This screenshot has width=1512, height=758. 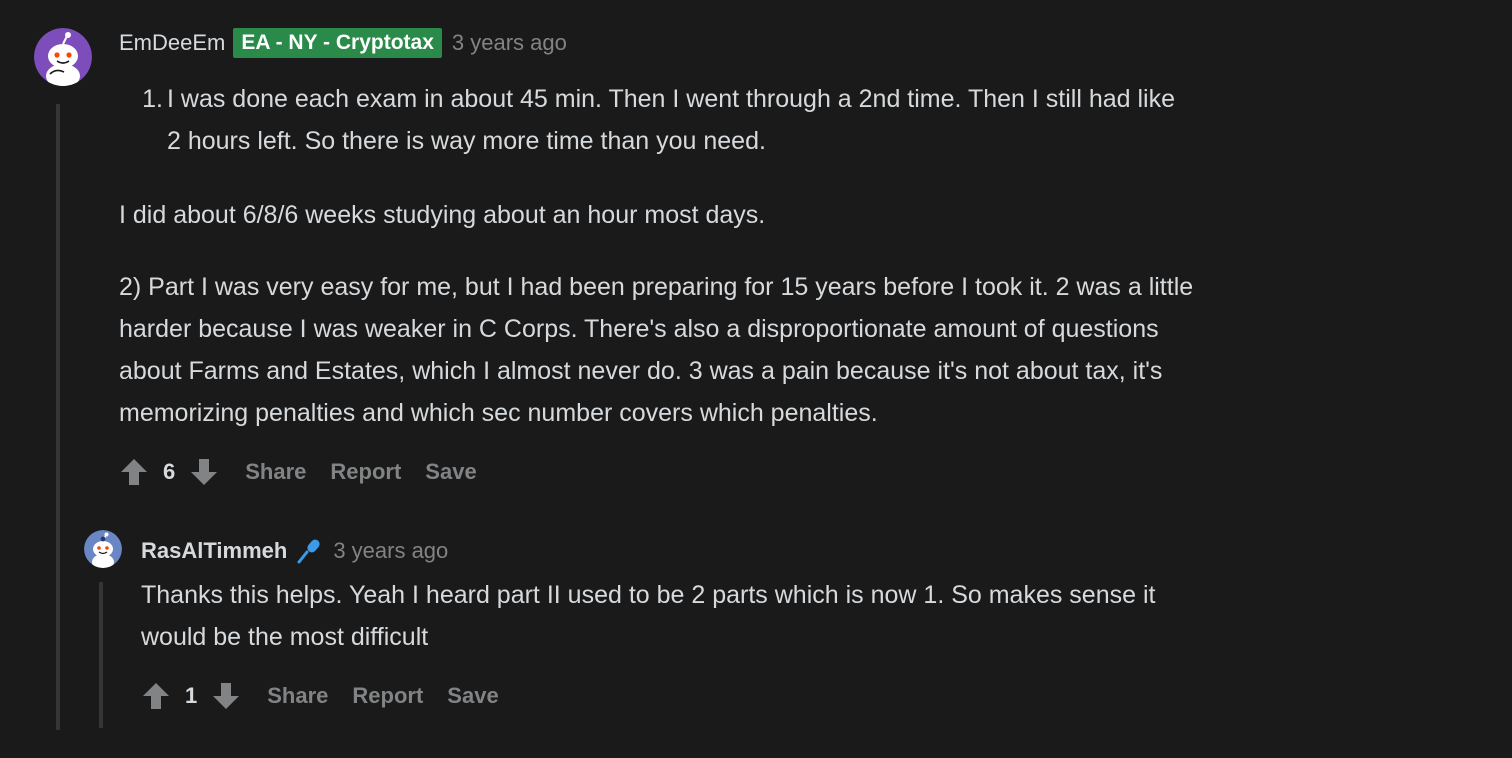 I want to click on reply-report-button: Report, so click(x=387, y=696).